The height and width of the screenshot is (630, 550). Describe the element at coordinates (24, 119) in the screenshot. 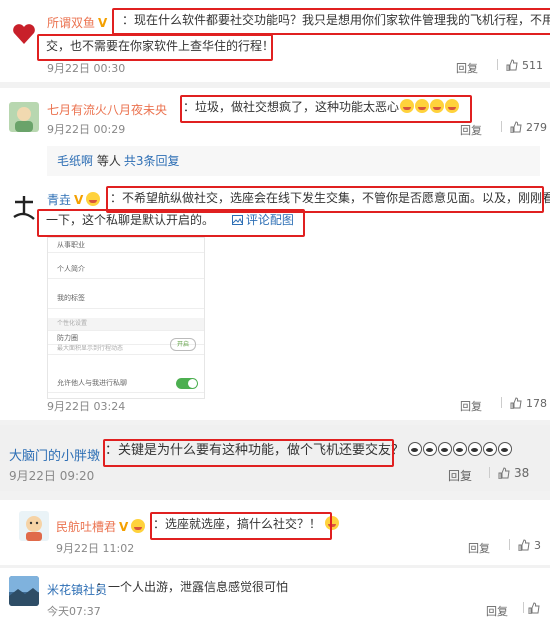

I see `avatar-illustration-icon` at that location.